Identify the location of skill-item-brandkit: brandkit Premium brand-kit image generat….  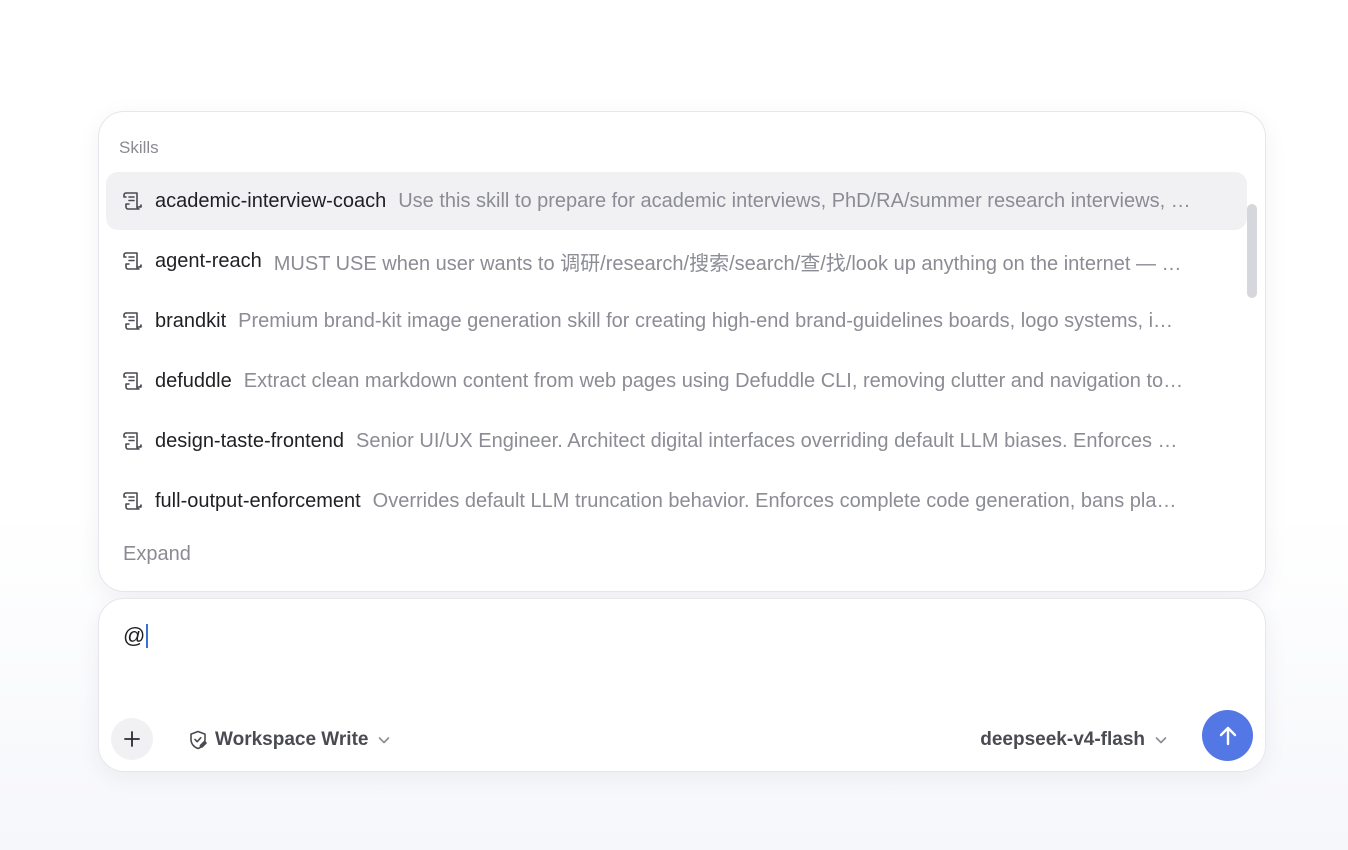
(676, 321).